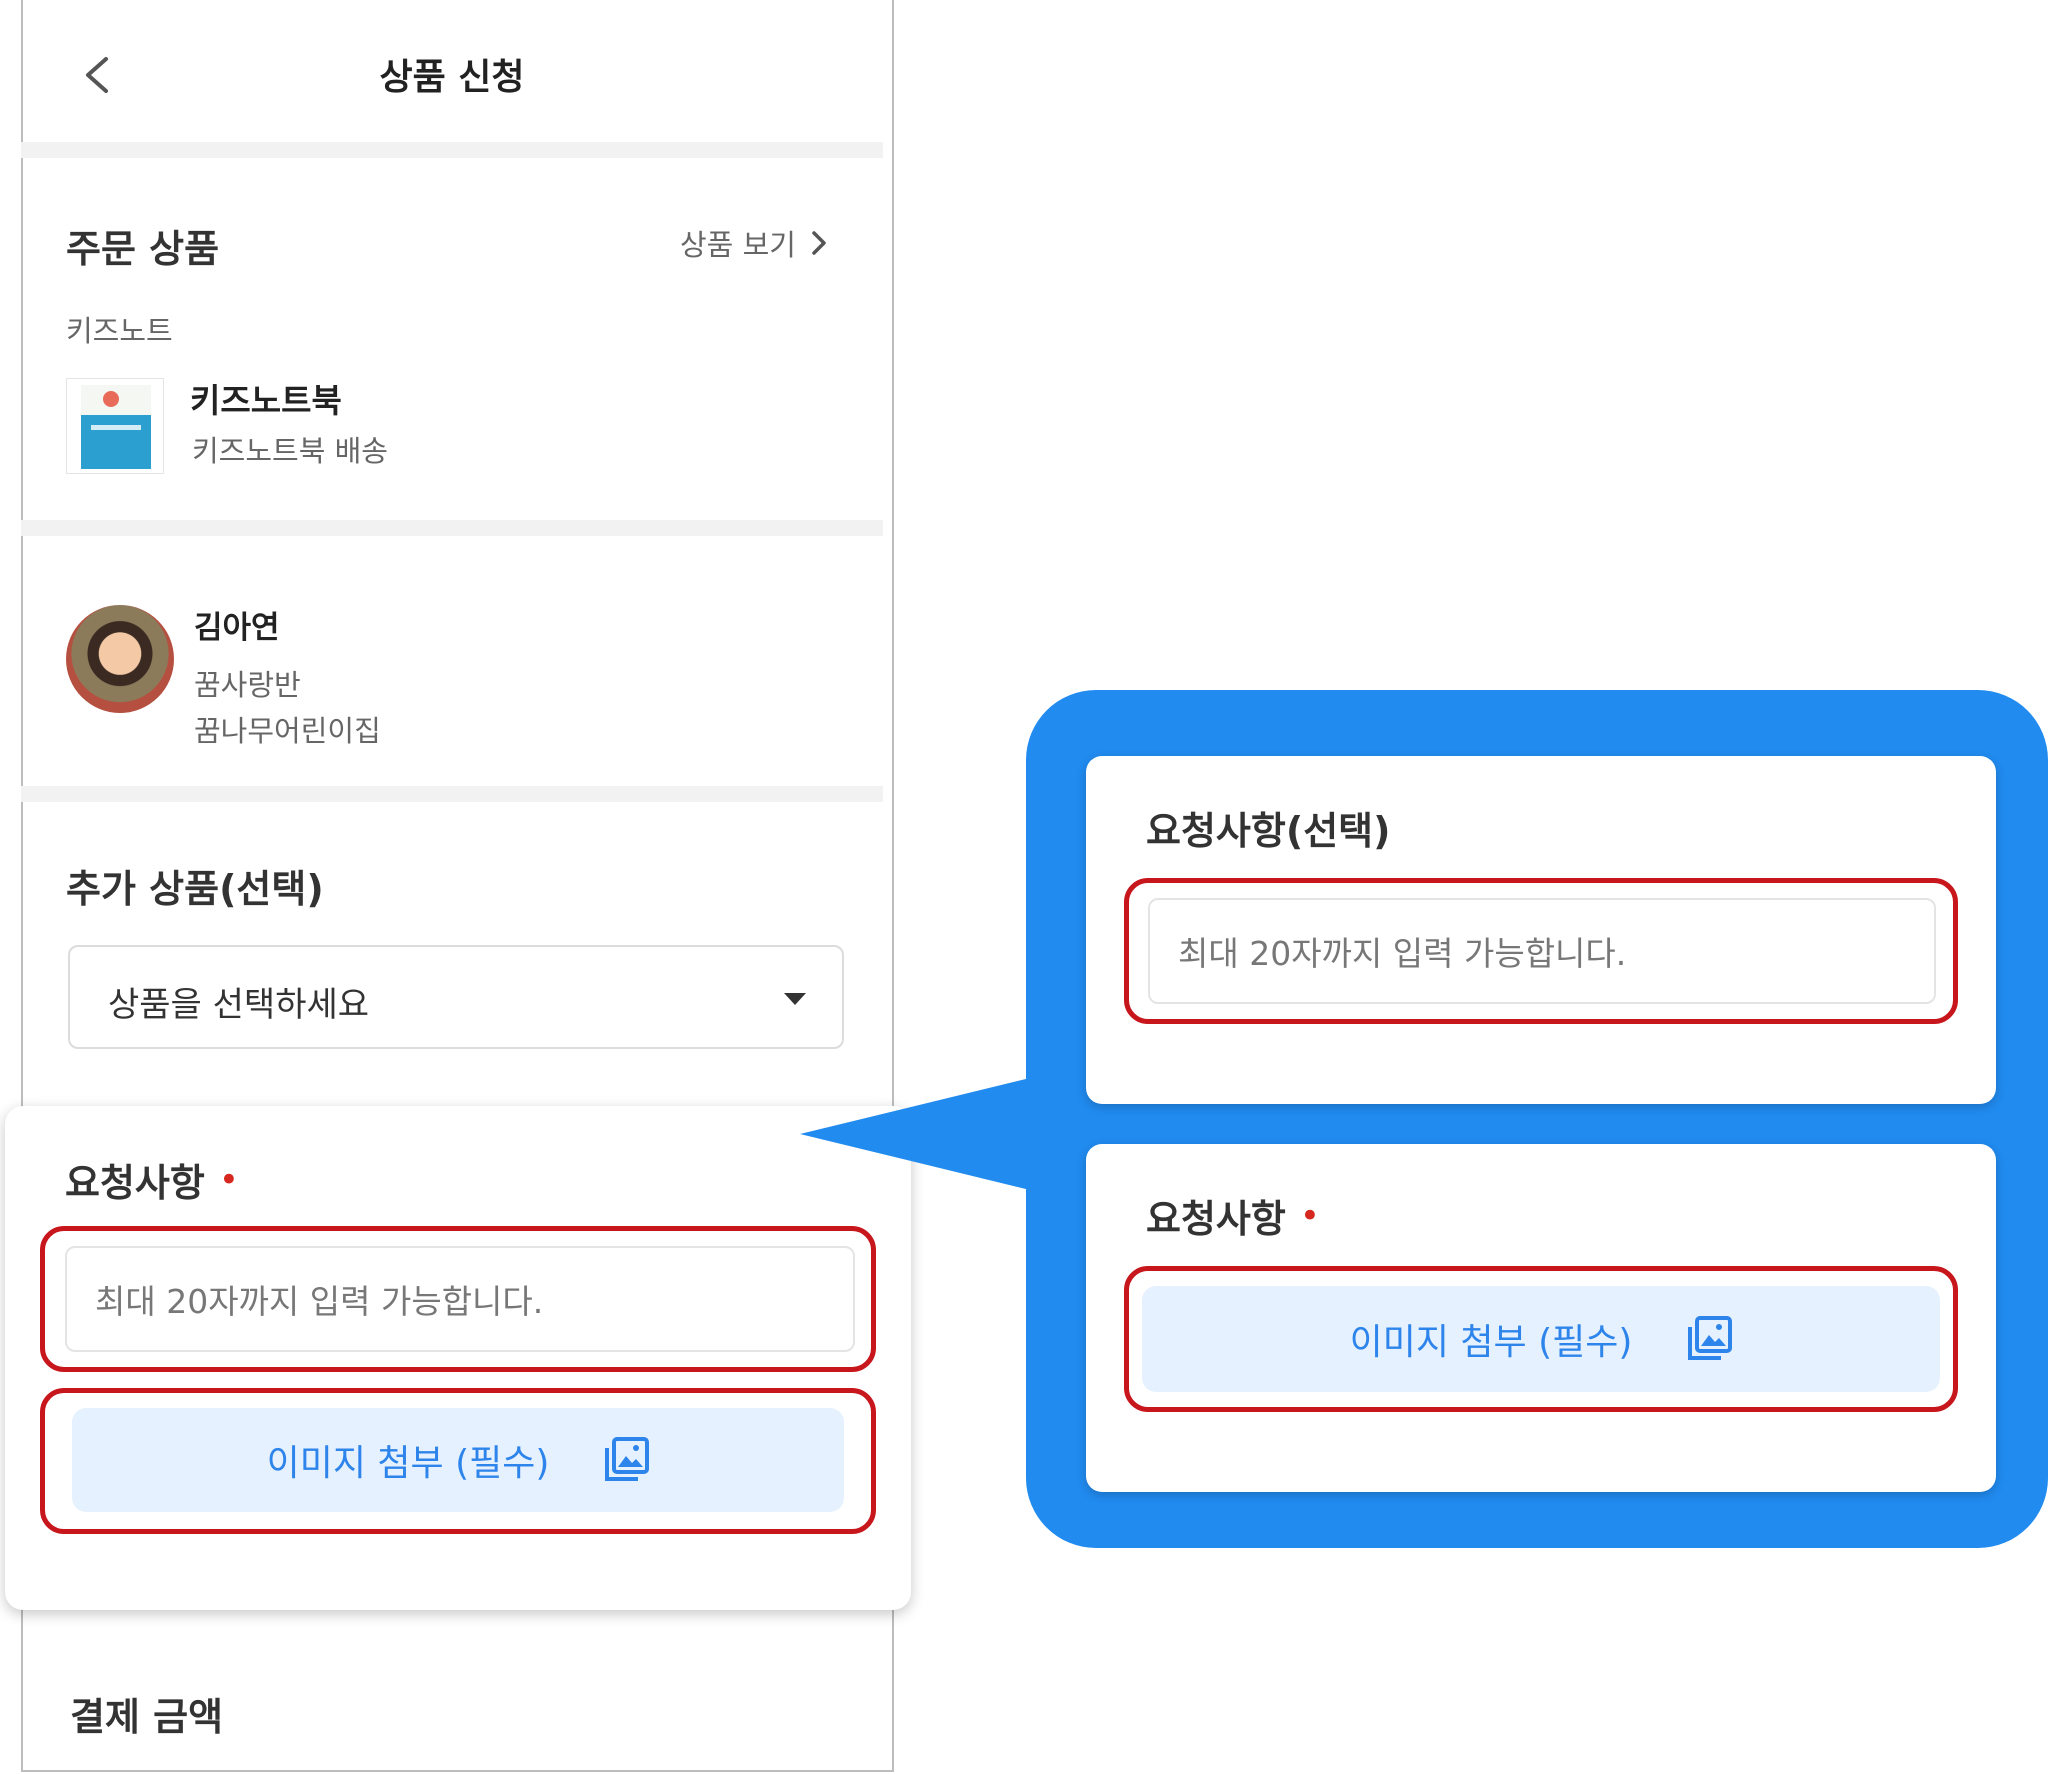  What do you see at coordinates (290, 451) in the screenshot?
I see `product-description: 키즈노트북 배송` at bounding box center [290, 451].